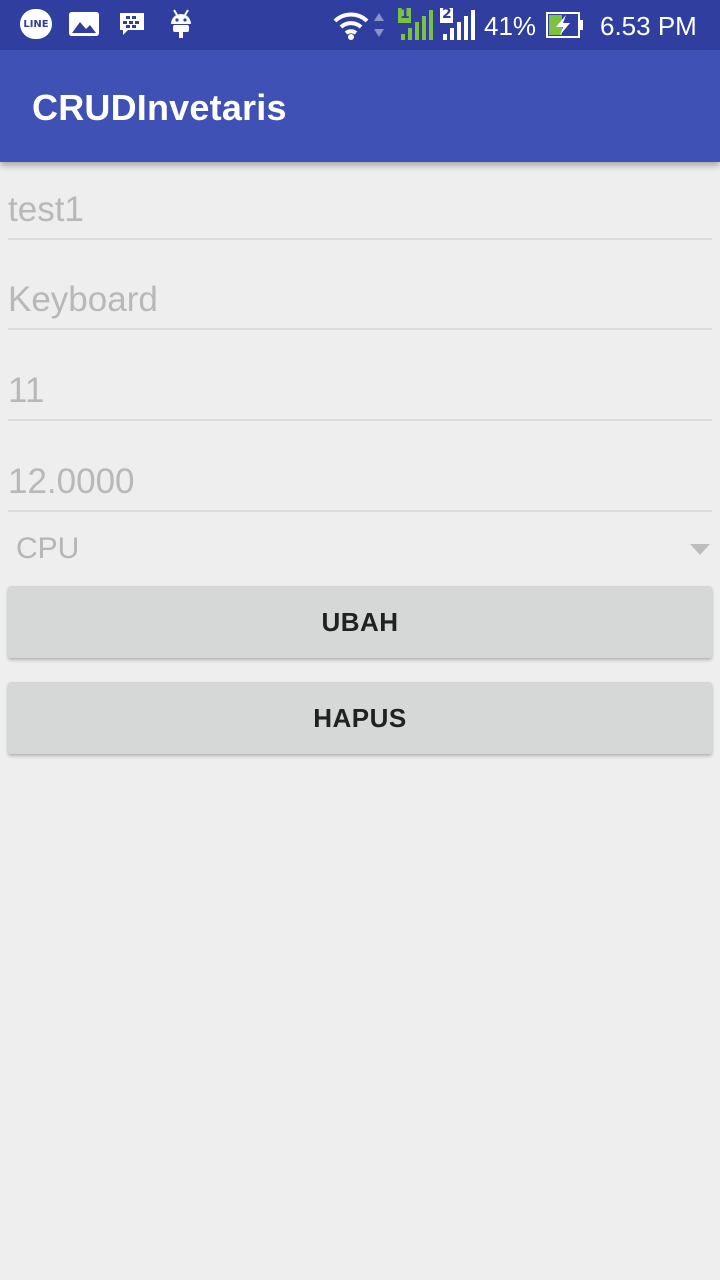 The width and height of the screenshot is (720, 1280). I want to click on clock: 6.53 PM, so click(648, 26).